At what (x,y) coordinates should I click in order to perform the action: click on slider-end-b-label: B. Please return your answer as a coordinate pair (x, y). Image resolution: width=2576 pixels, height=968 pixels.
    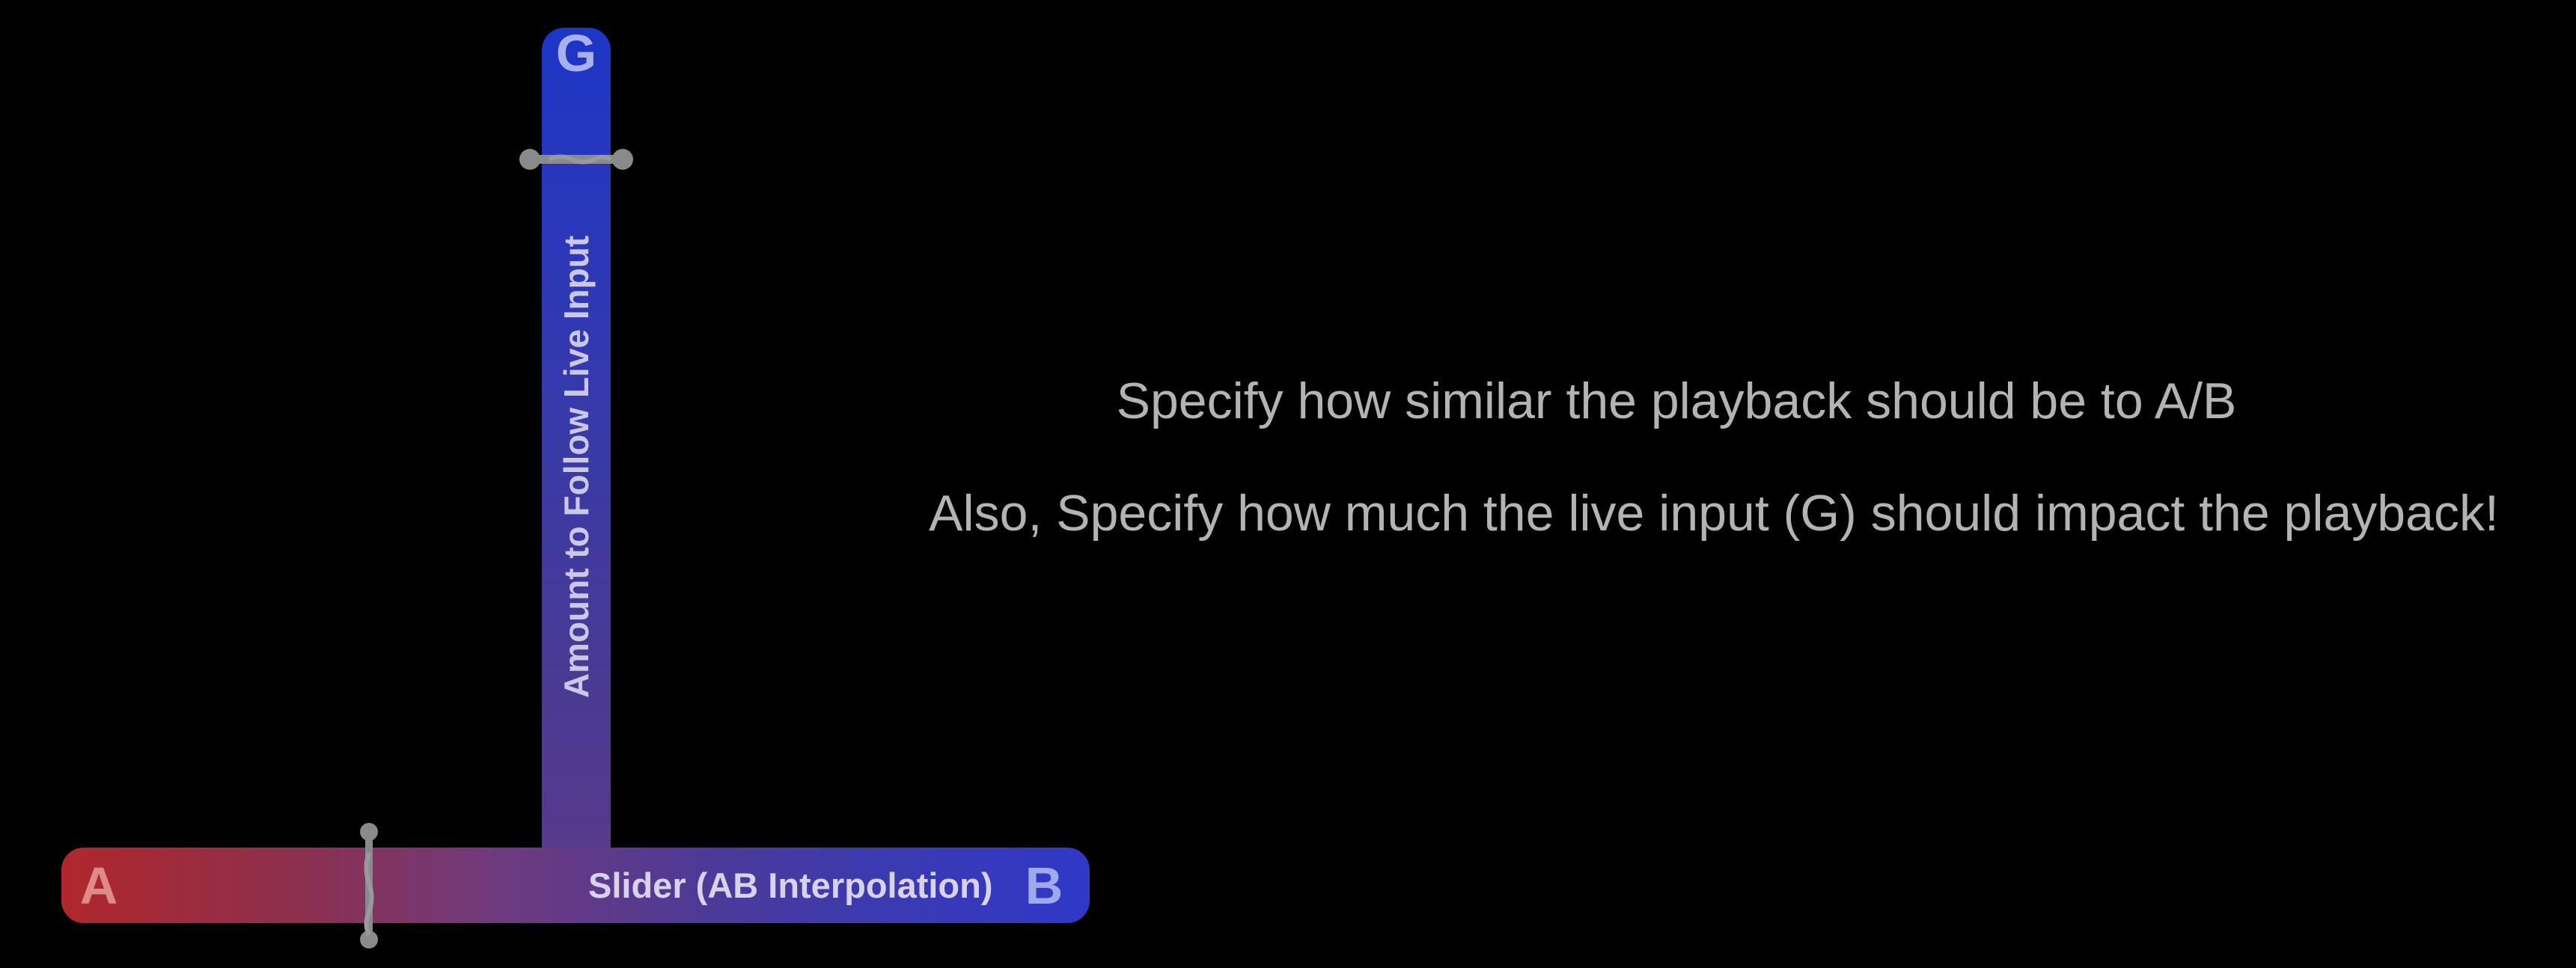
    Looking at the image, I should click on (1044, 886).